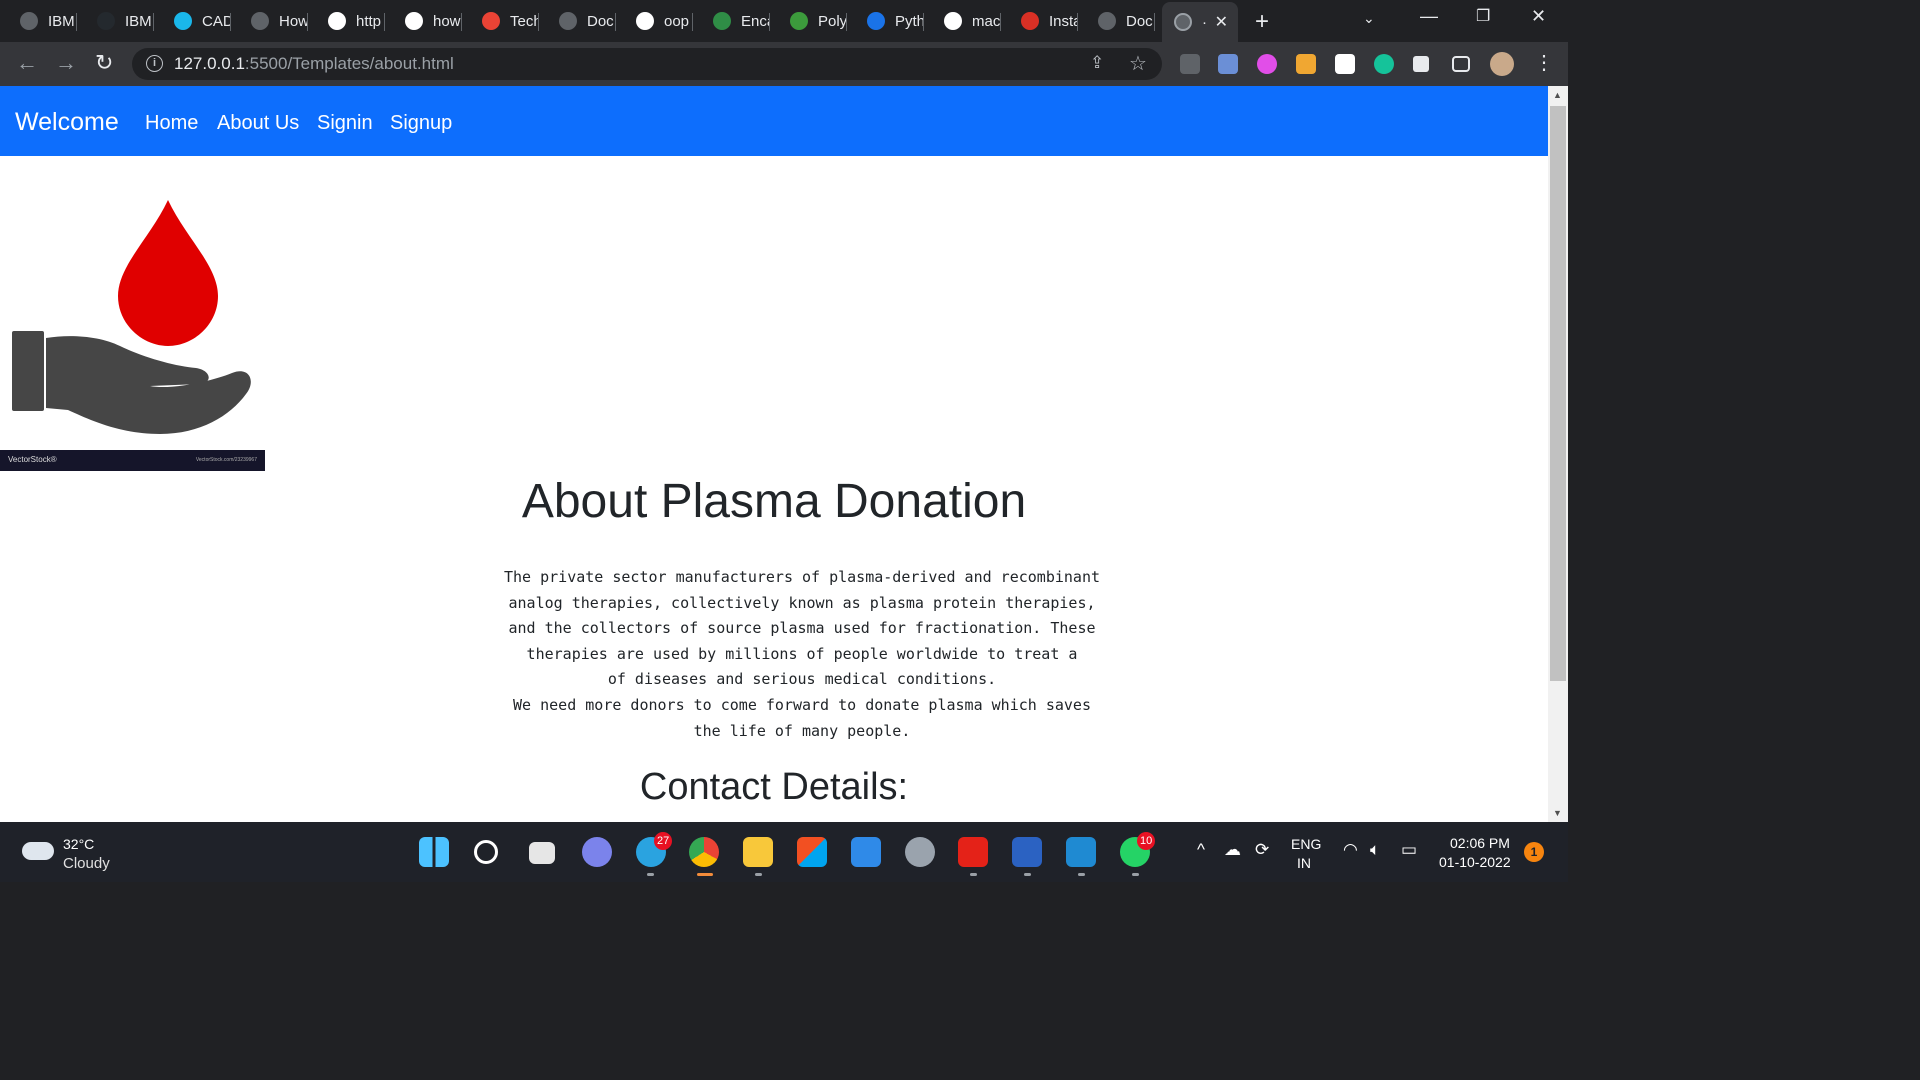  What do you see at coordinates (1502, 64) in the screenshot?
I see `profile-avatar` at bounding box center [1502, 64].